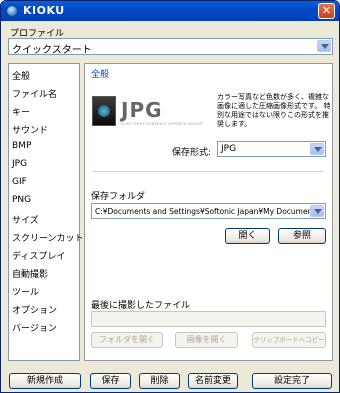 This screenshot has height=393, width=340. What do you see at coordinates (229, 149) in the screenshot?
I see `format-selected-value: JPG` at bounding box center [229, 149].